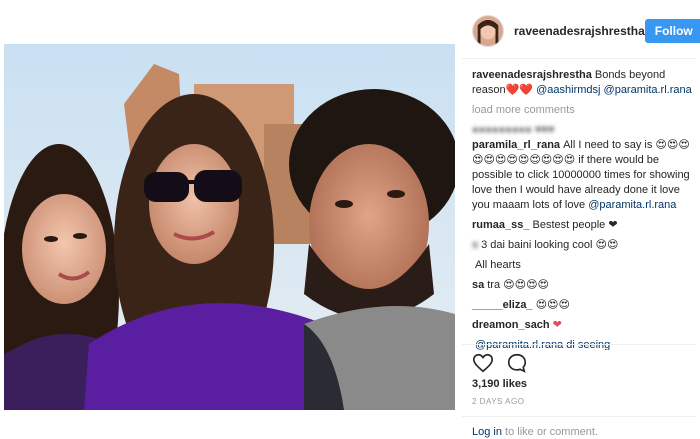  I want to click on list-item: _____eliza_ 😍😍😍, so click(584, 305).